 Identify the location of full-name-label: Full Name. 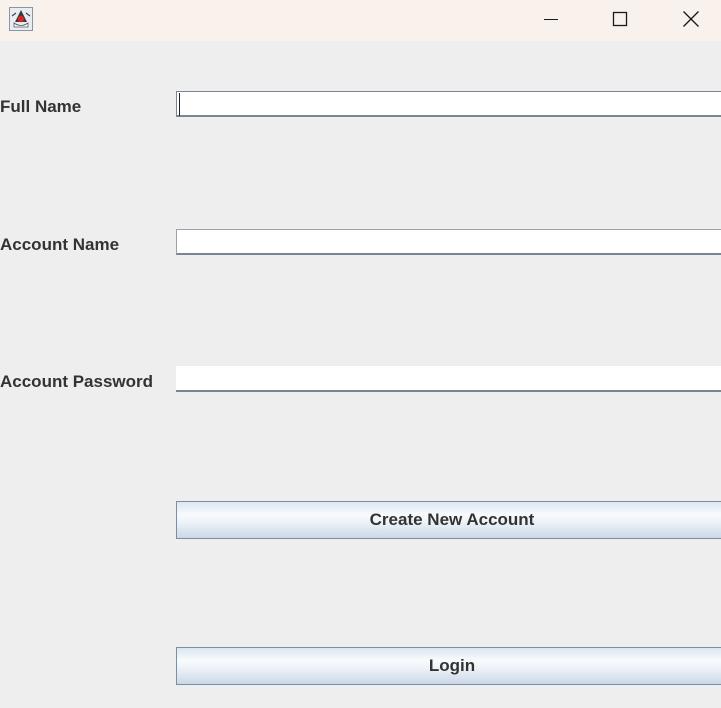
(41, 106).